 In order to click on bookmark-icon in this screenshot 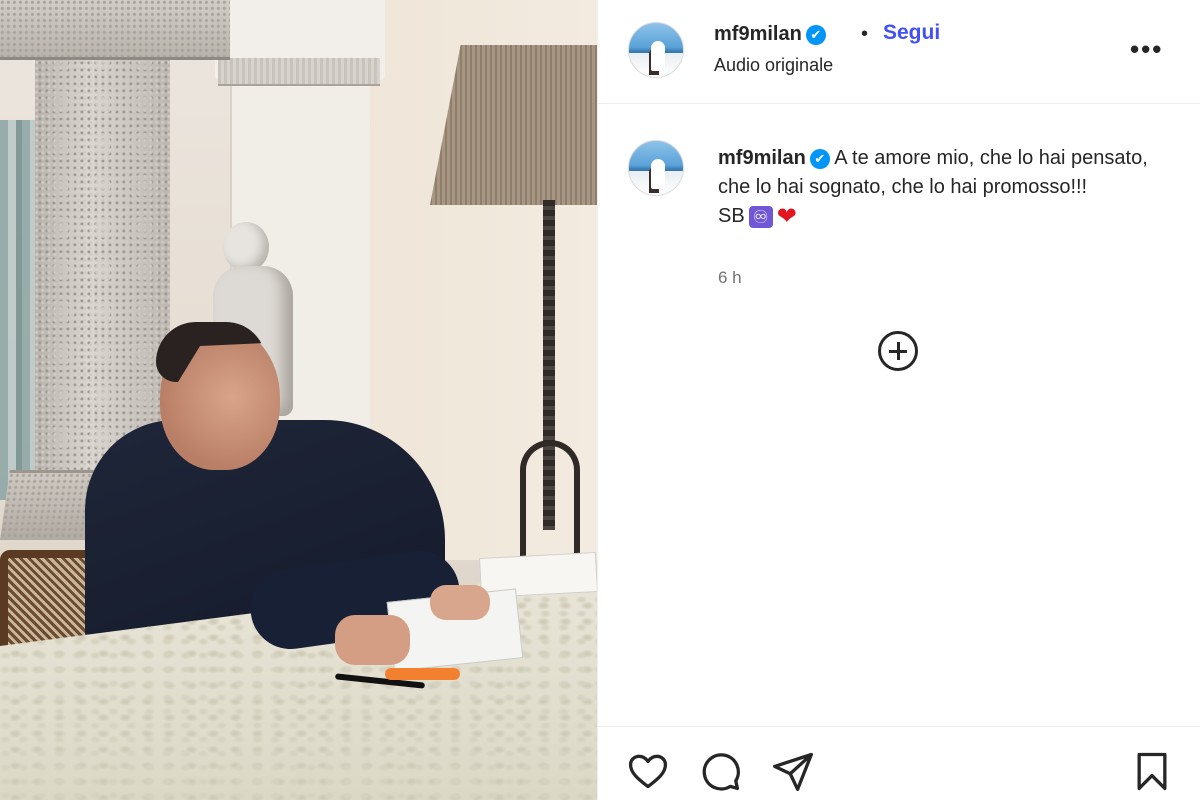, I will do `click(1152, 771)`.